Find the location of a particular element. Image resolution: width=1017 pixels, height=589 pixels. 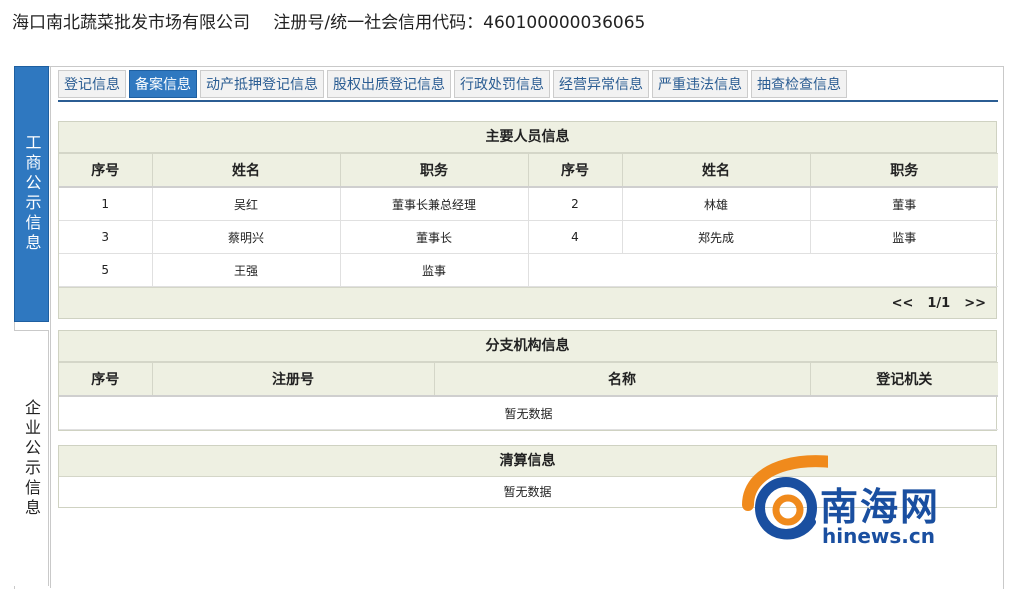

swirl-logo-icon is located at coordinates (785, 497).